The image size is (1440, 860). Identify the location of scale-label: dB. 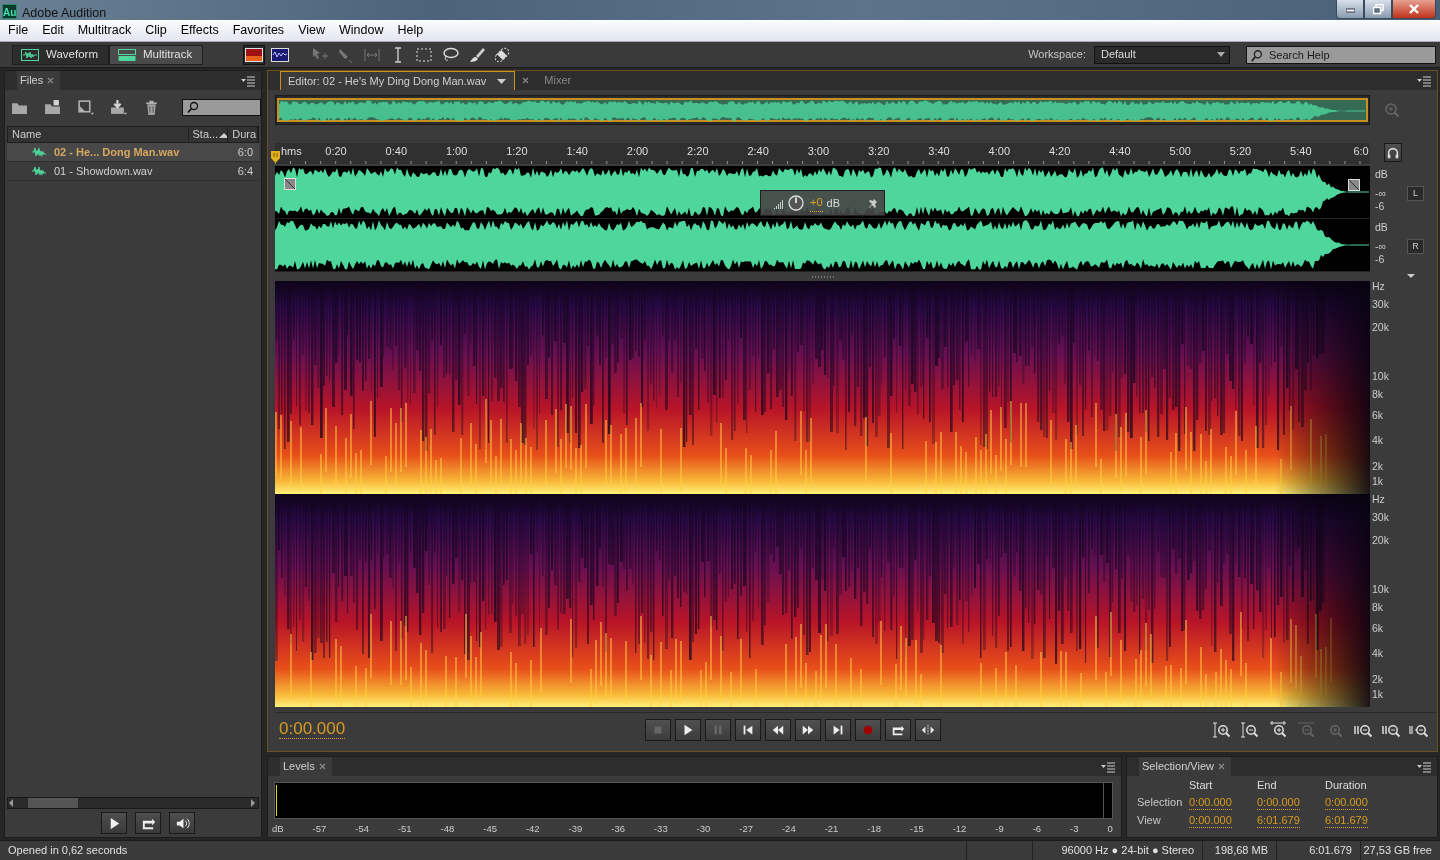
(278, 829).